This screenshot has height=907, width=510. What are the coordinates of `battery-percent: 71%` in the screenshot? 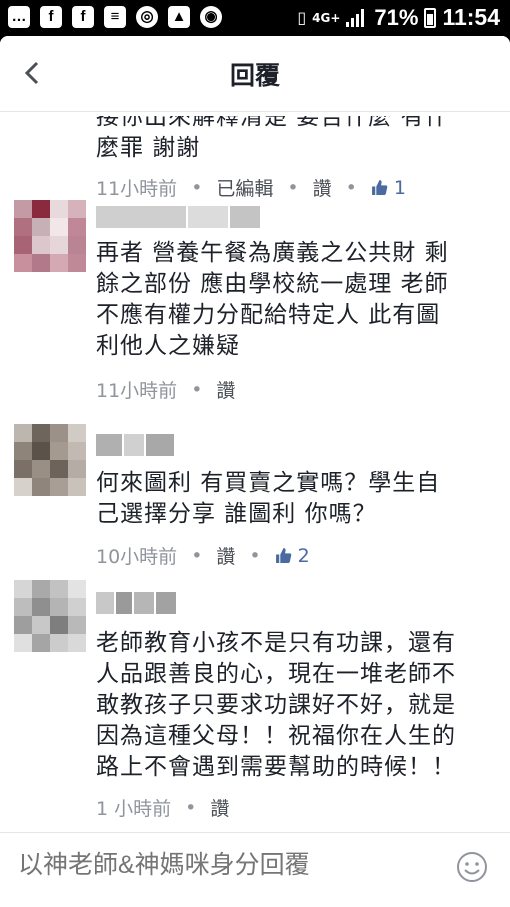 It's located at (396, 17).